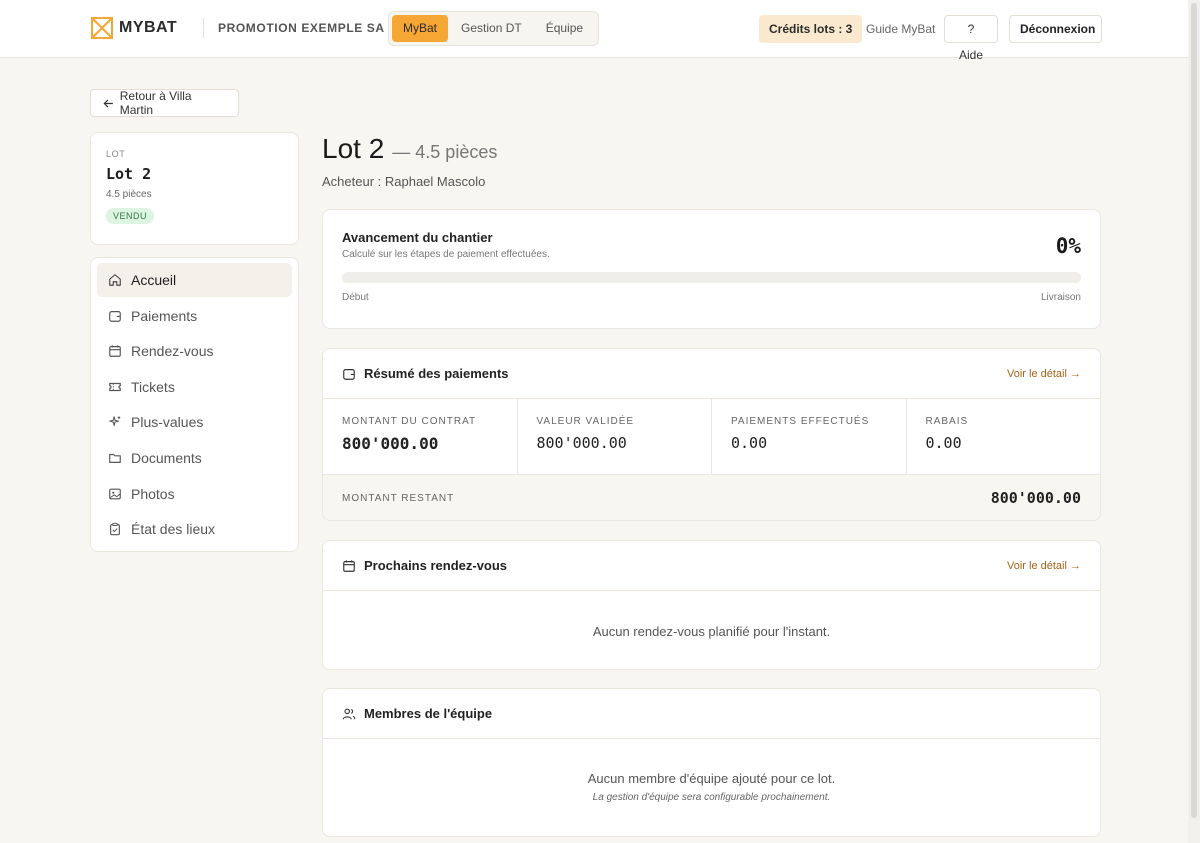  What do you see at coordinates (809, 436) in the screenshot?
I see `kpi-payments-made: PAIEMENTS EFFECTUÉS 0.00` at bounding box center [809, 436].